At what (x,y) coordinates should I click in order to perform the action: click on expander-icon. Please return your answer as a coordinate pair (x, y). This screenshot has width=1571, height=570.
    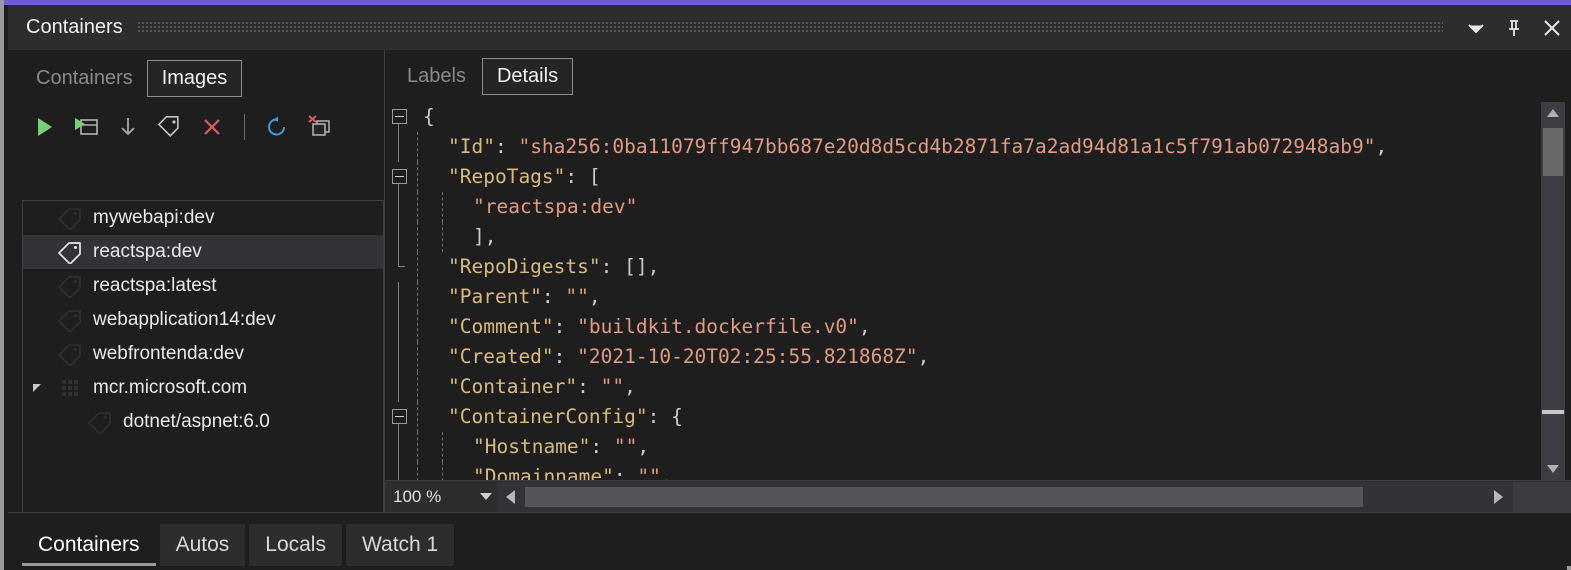
    Looking at the image, I should click on (38, 388).